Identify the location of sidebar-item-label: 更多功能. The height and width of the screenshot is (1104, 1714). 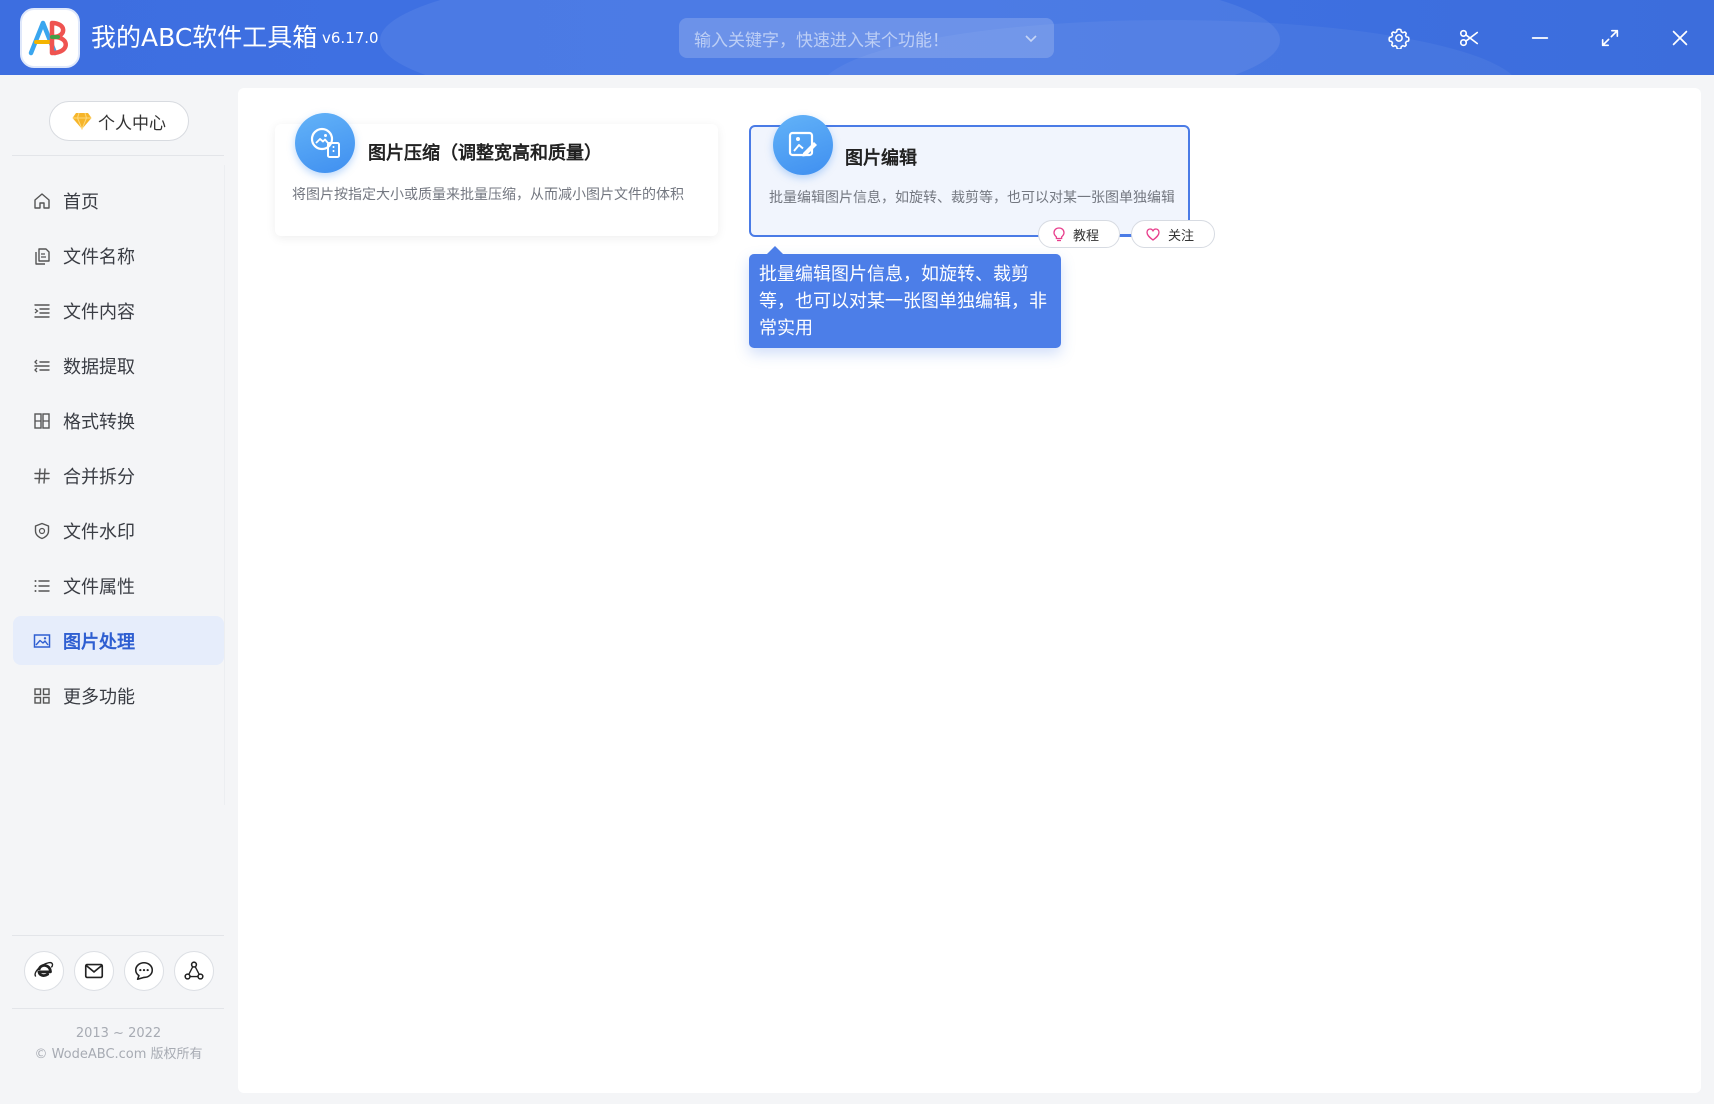
(99, 697).